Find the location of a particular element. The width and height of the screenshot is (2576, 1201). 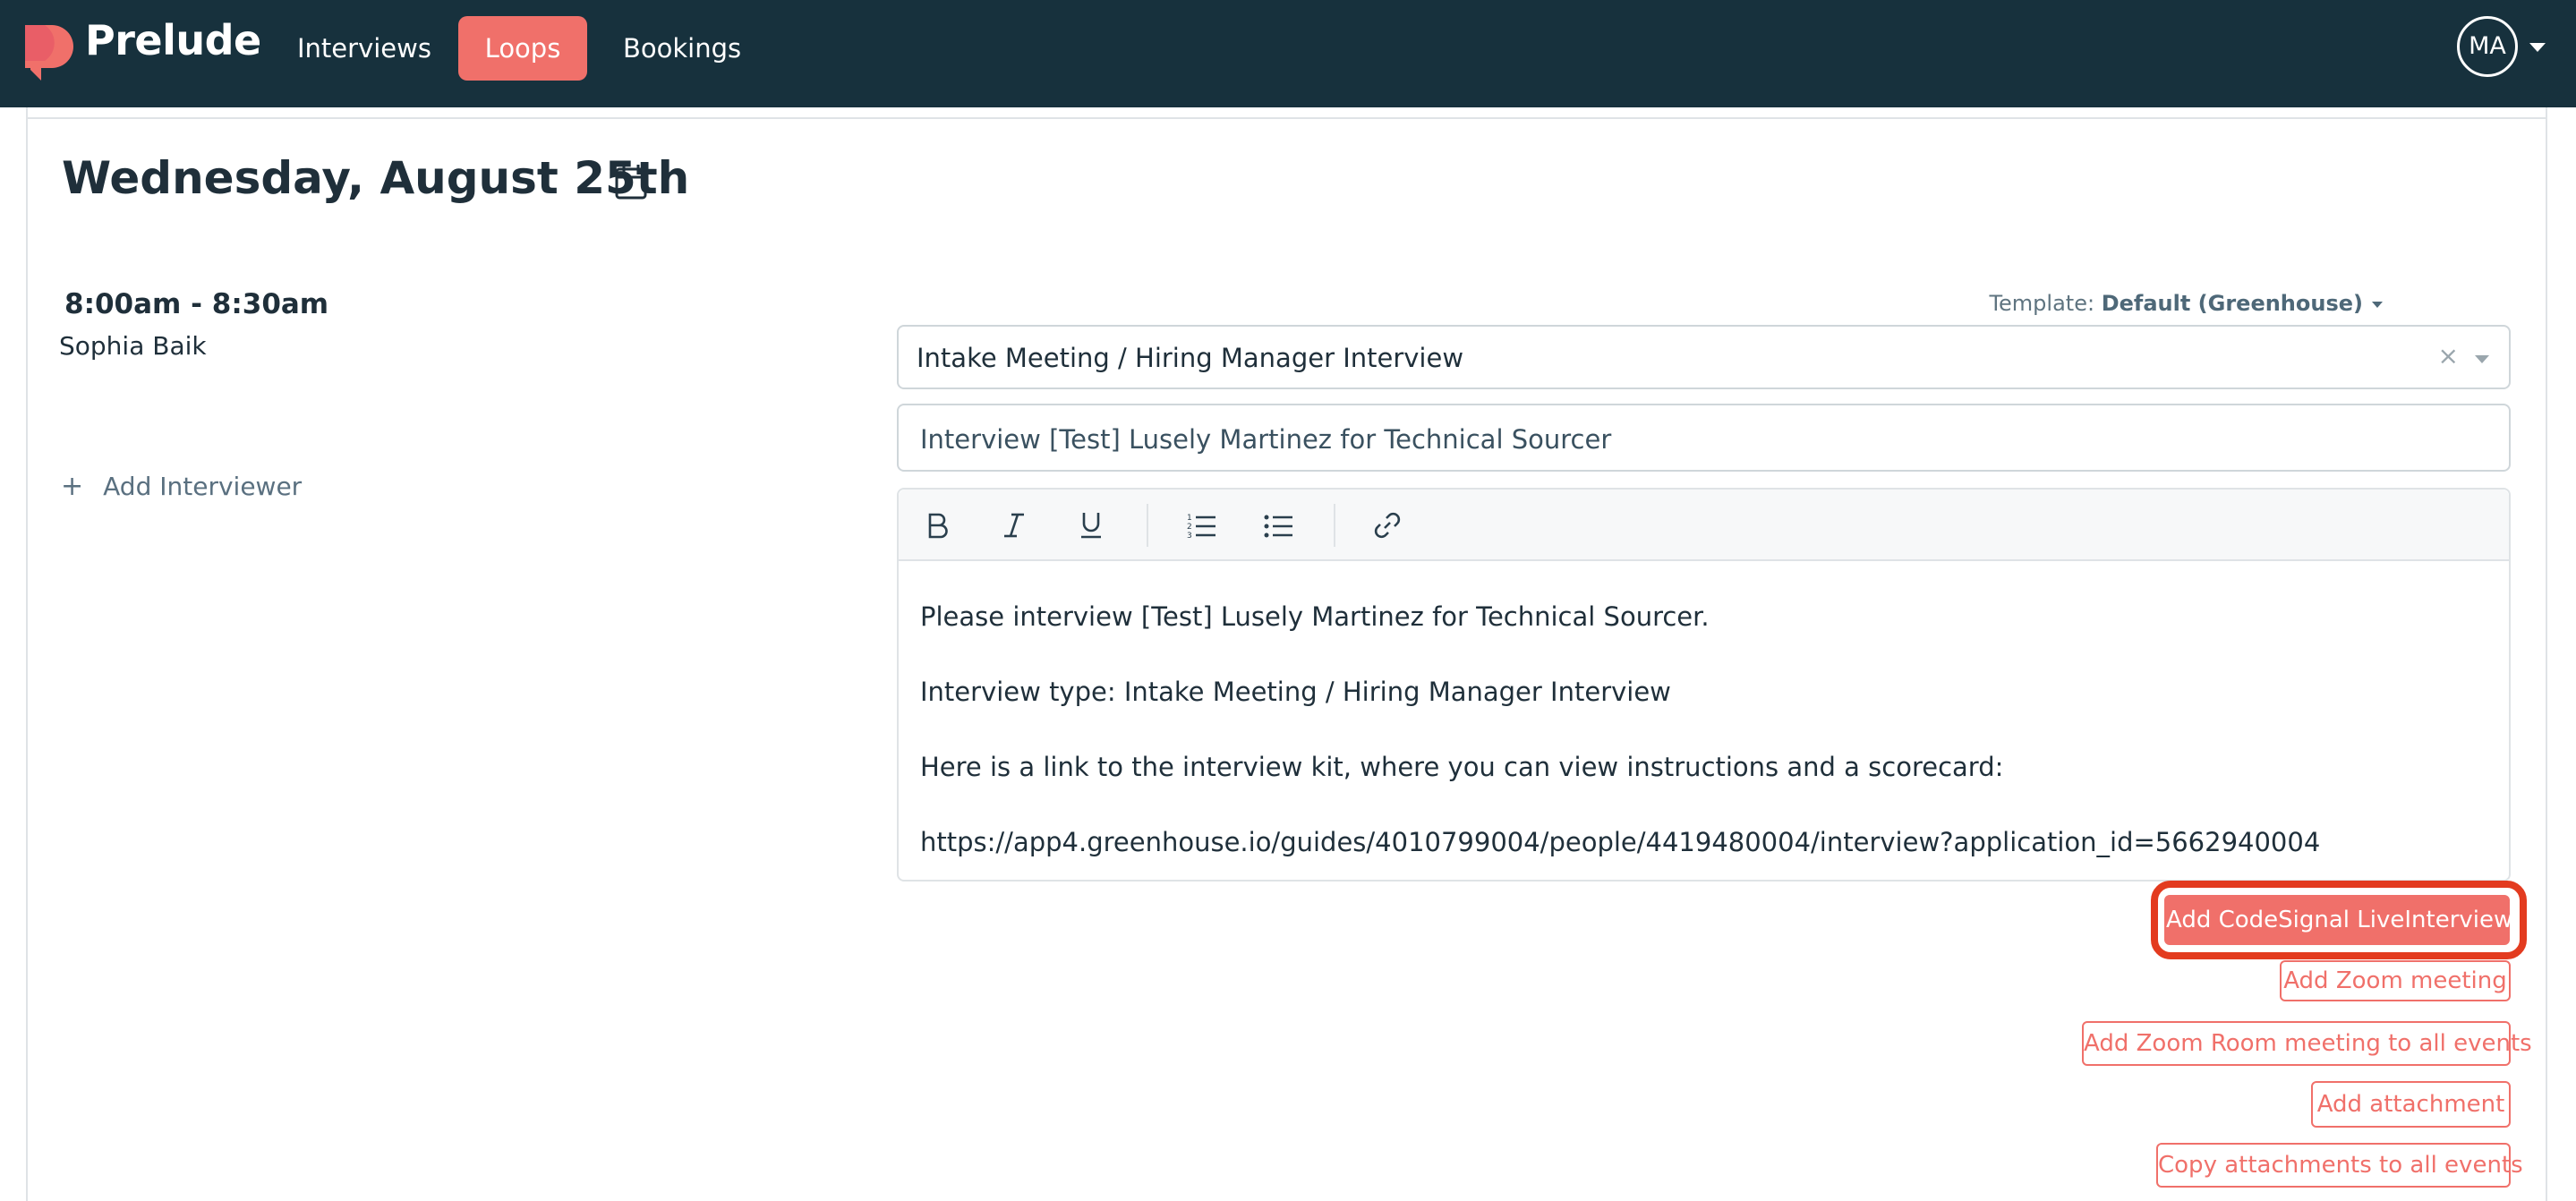

editor-toolbar: 123 is located at coordinates (1704, 525).